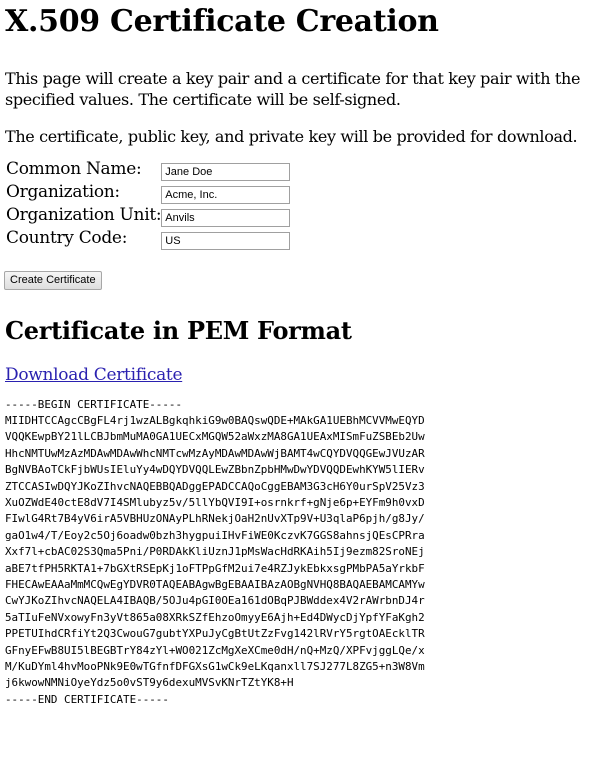 This screenshot has width=609, height=760. Describe the element at coordinates (94, 375) in the screenshot. I see `download-certificate-link: Download Certificate` at that location.